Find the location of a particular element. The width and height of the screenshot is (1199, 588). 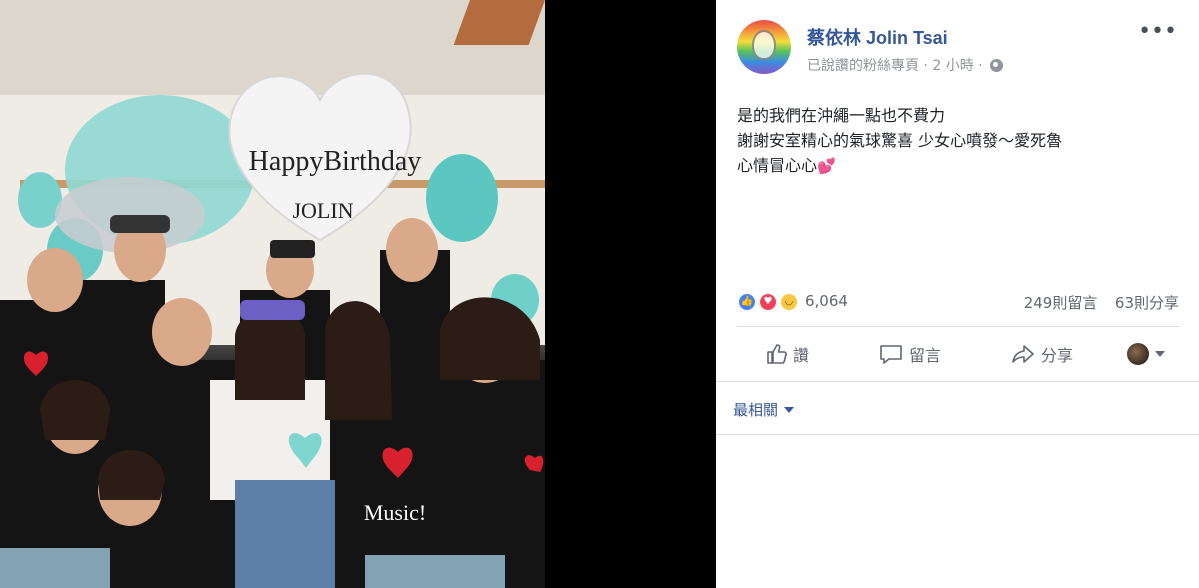

comment-sort-dropdown: 最相關 is located at coordinates (764, 409).